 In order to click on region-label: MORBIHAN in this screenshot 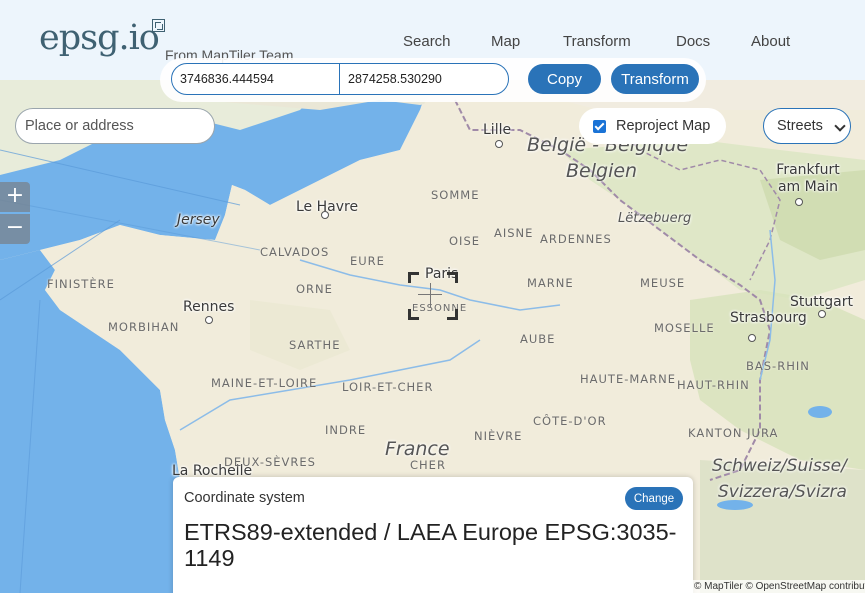, I will do `click(144, 327)`.